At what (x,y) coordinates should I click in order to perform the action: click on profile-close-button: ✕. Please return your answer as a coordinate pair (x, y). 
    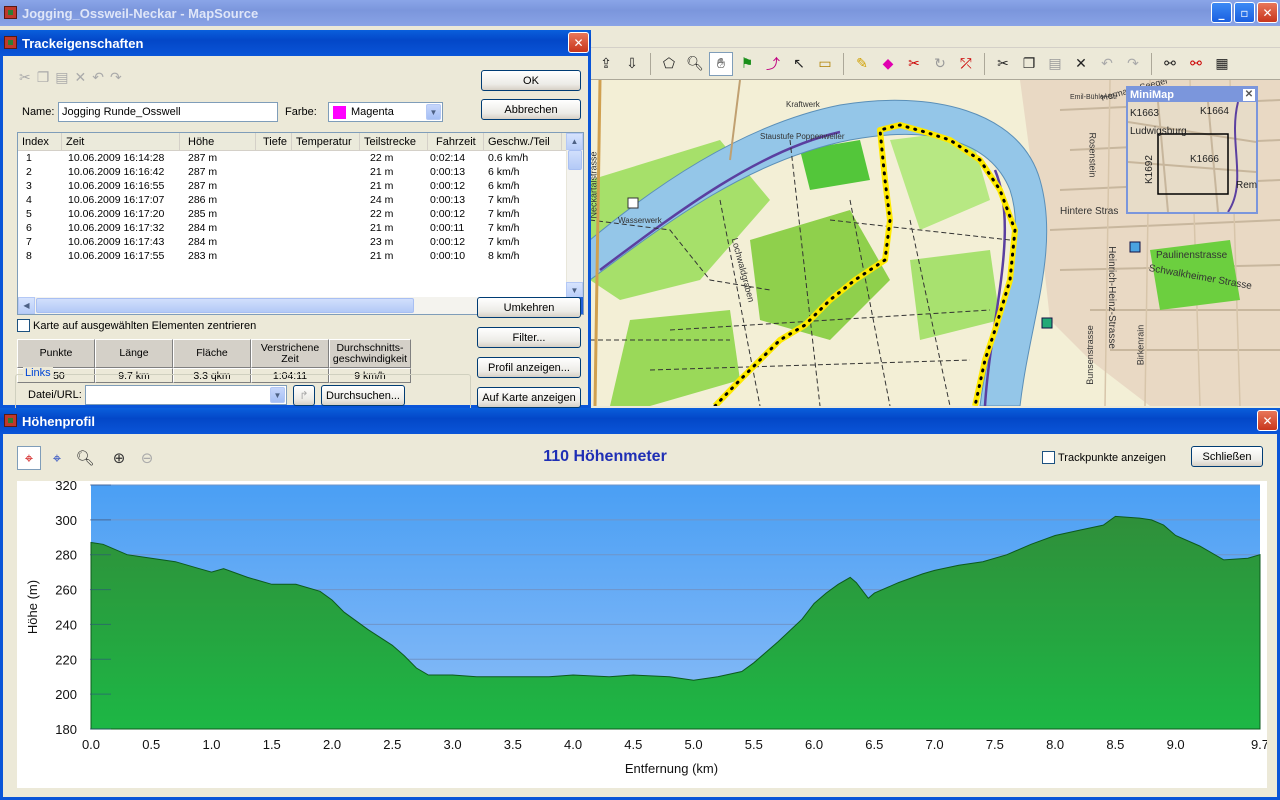
    Looking at the image, I should click on (1267, 420).